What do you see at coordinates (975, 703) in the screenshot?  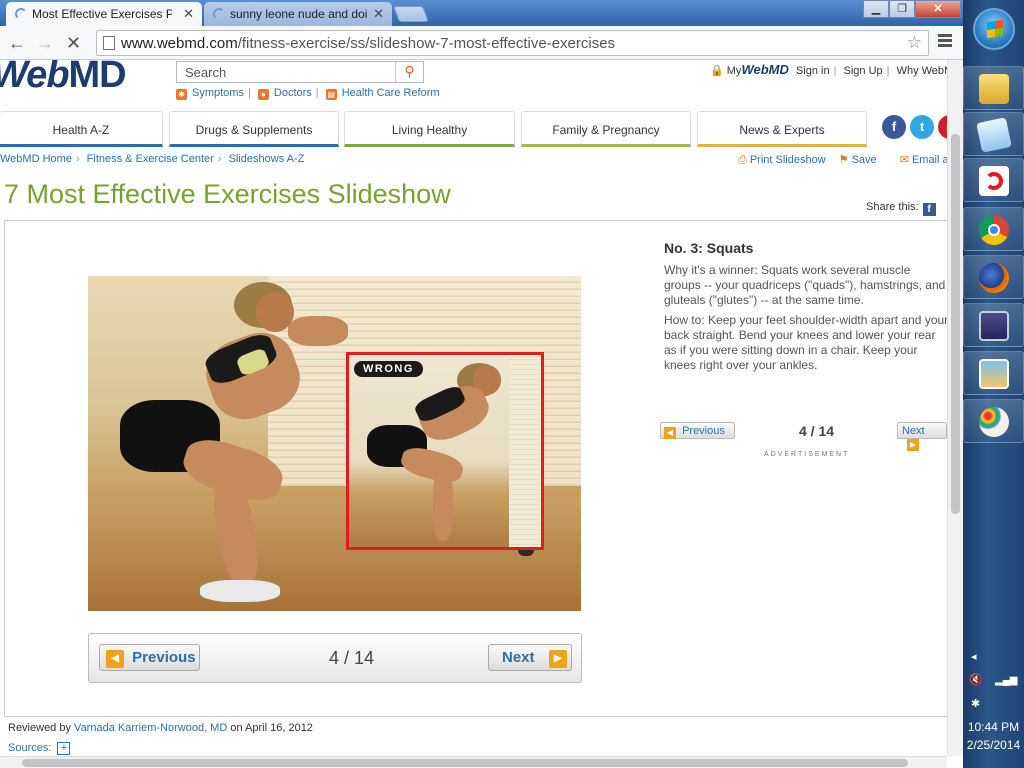 I see `bluetooth-icon: ✱` at bounding box center [975, 703].